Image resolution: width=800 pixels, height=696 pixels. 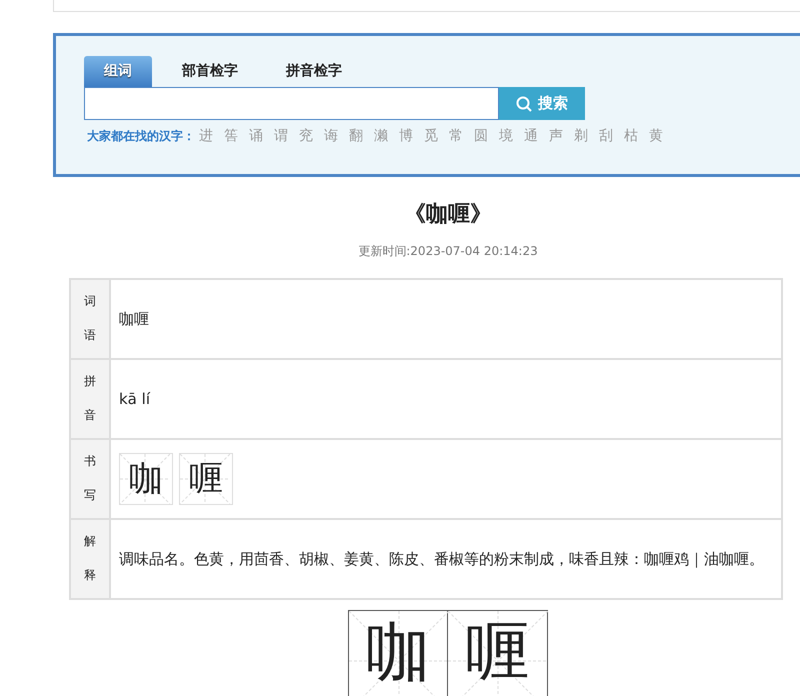 What do you see at coordinates (146, 479) in the screenshot?
I see `char-tile: 咖` at bounding box center [146, 479].